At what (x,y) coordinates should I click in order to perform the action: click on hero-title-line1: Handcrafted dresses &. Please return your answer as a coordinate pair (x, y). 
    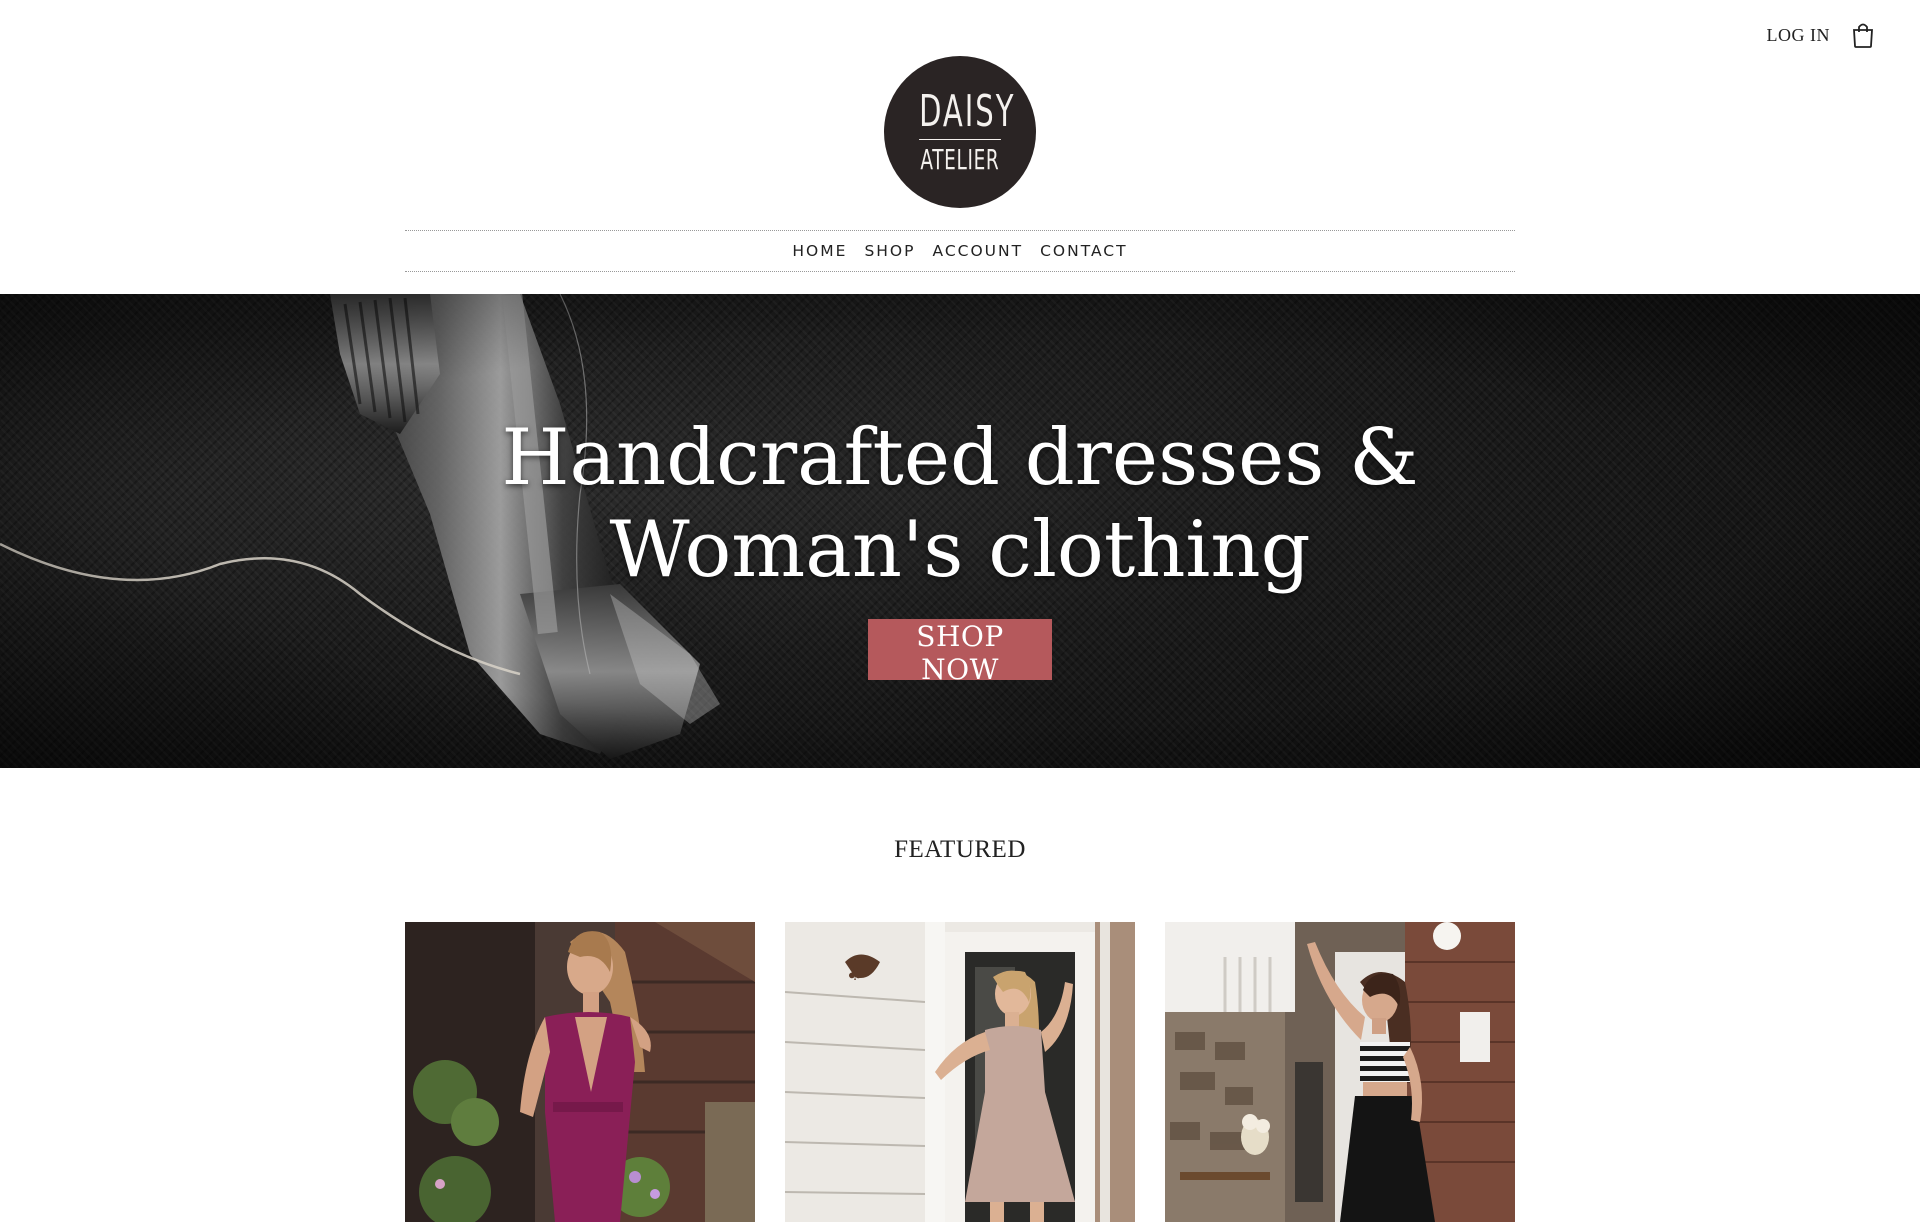
    Looking at the image, I should click on (960, 458).